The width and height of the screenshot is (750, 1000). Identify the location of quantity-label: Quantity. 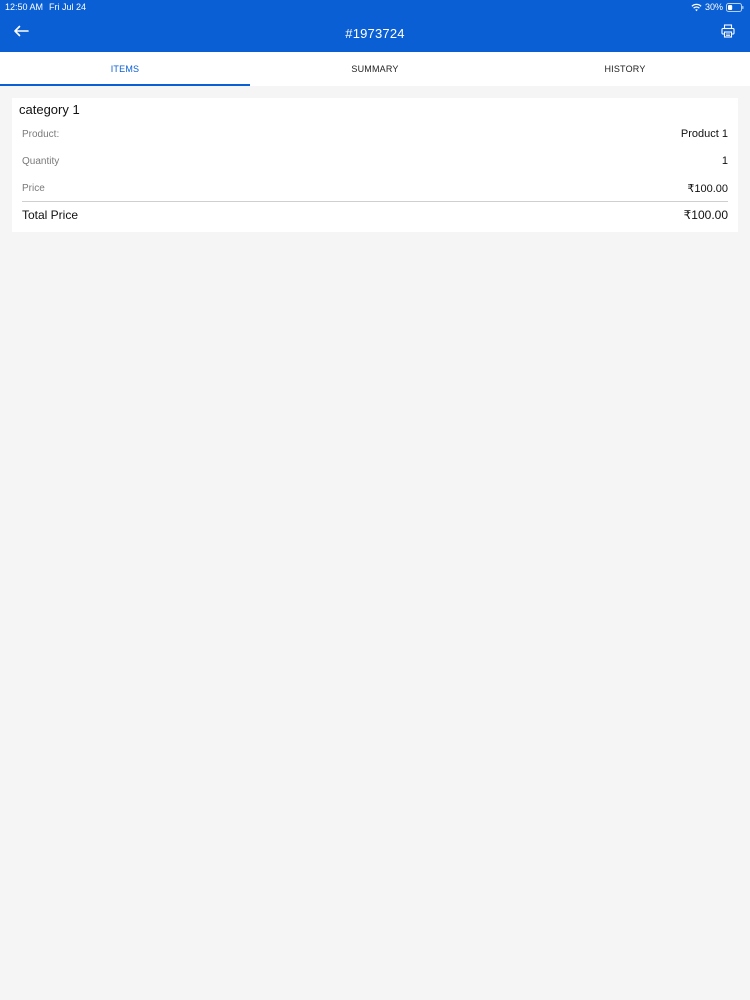
(41, 161).